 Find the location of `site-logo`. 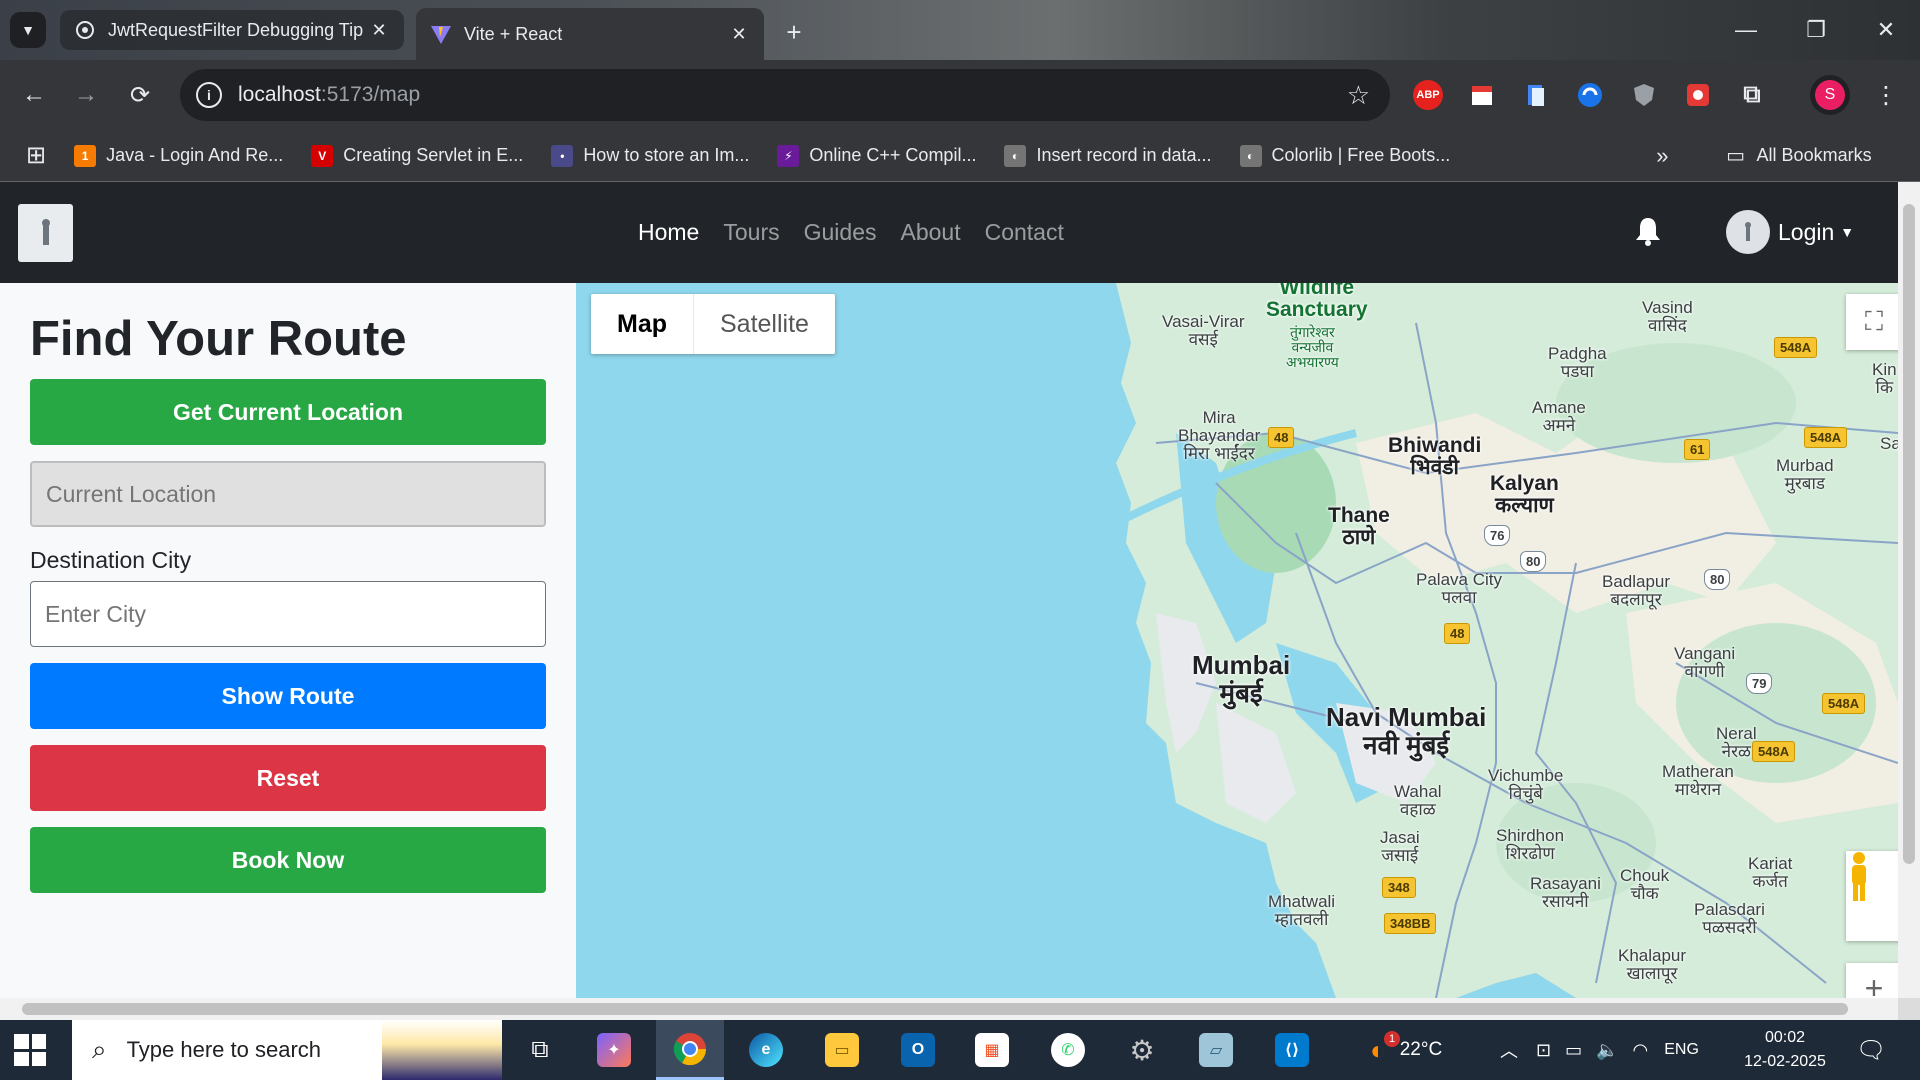

site-logo is located at coordinates (45, 233).